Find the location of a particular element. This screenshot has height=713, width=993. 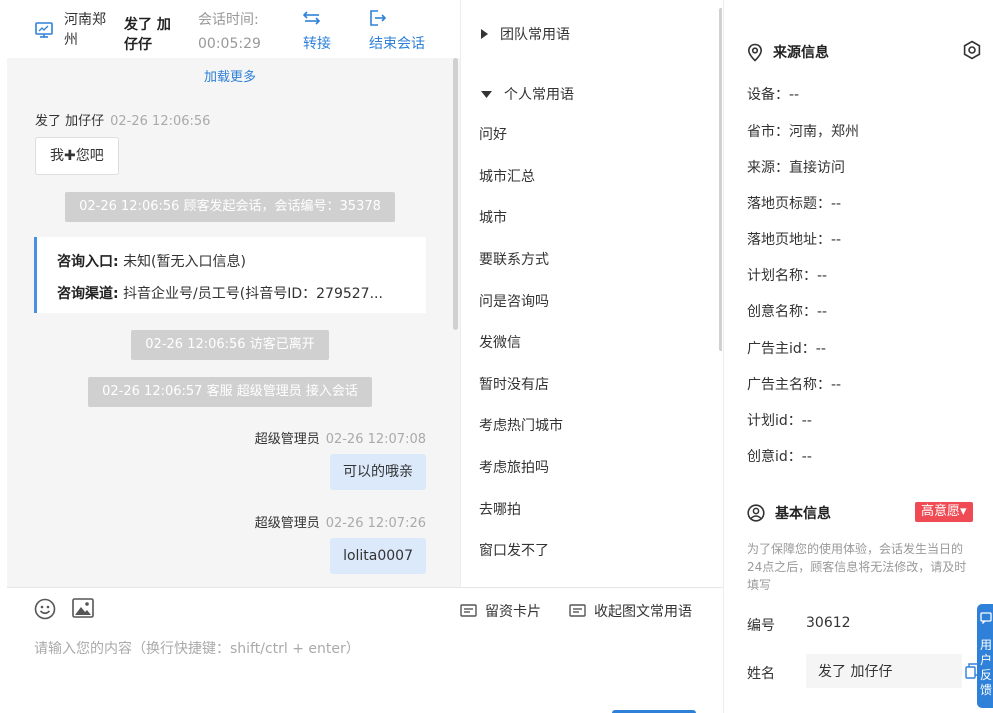

consult-entry-label: 咨询入口: is located at coordinates (88, 262).